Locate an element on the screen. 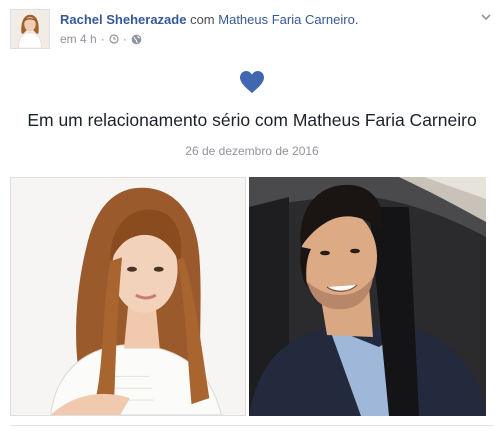  post-footer-divider is located at coordinates (252, 425).